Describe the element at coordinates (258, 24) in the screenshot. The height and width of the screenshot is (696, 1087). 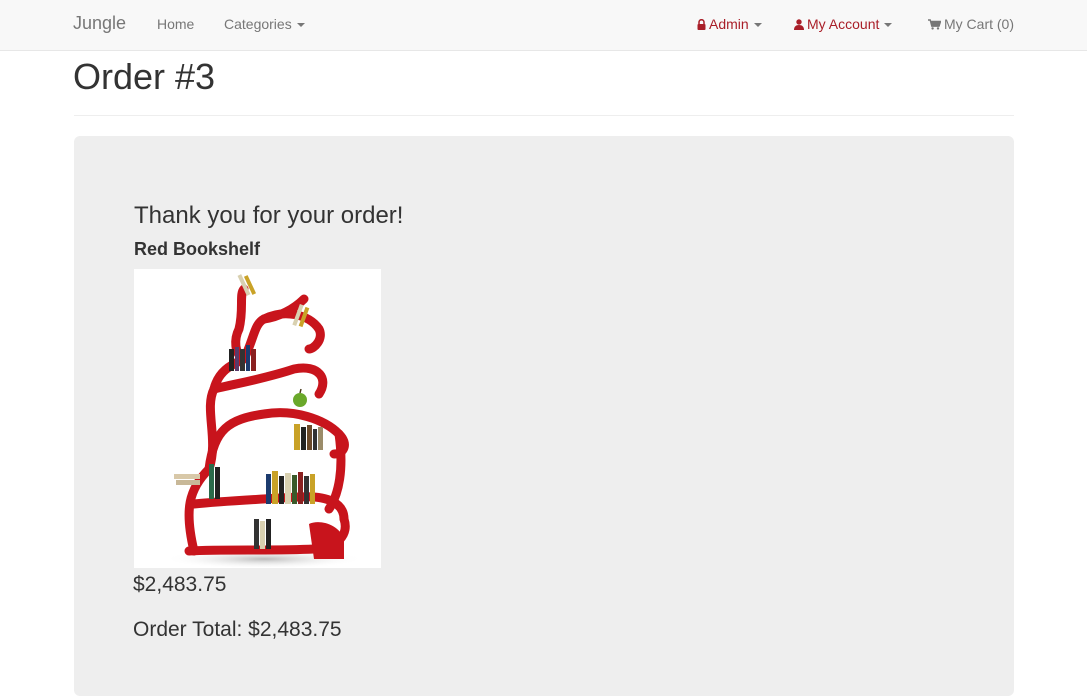
I see `nav-categories-label: Categories` at that location.